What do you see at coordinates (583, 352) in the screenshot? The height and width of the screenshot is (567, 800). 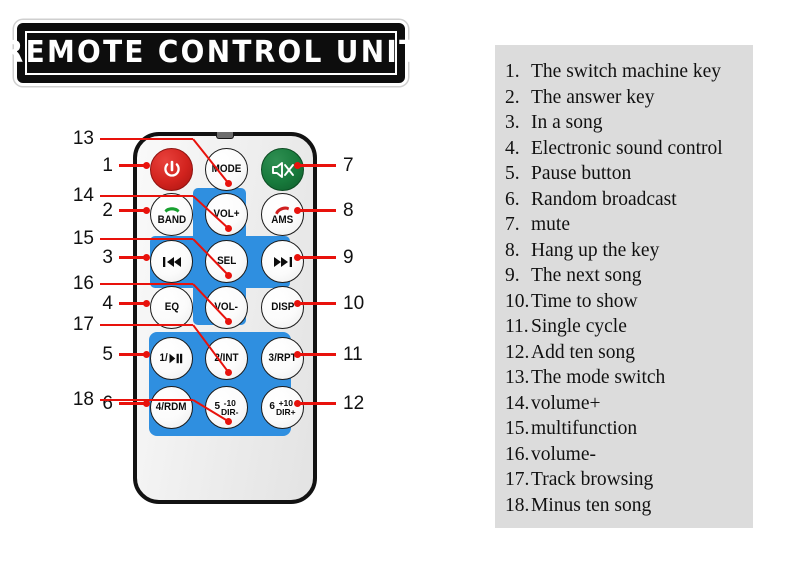 I see `legend-item-label: Add ten song` at bounding box center [583, 352].